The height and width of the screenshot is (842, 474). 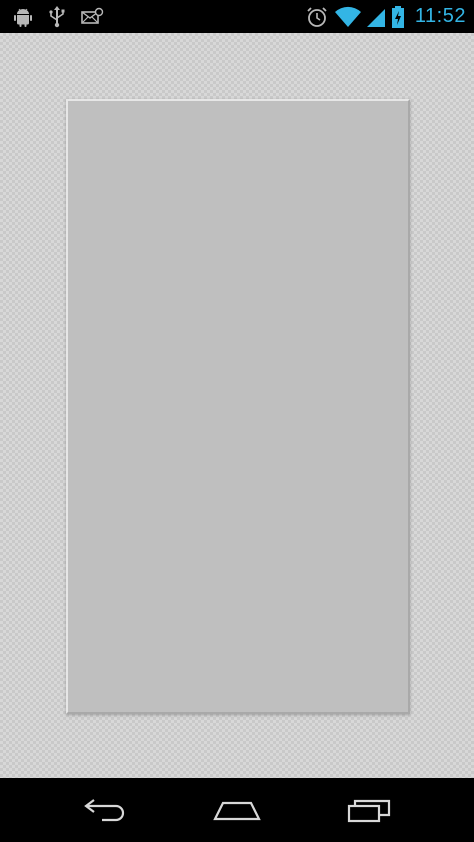 What do you see at coordinates (237, 16) in the screenshot?
I see `status-bar: 11:52` at bounding box center [237, 16].